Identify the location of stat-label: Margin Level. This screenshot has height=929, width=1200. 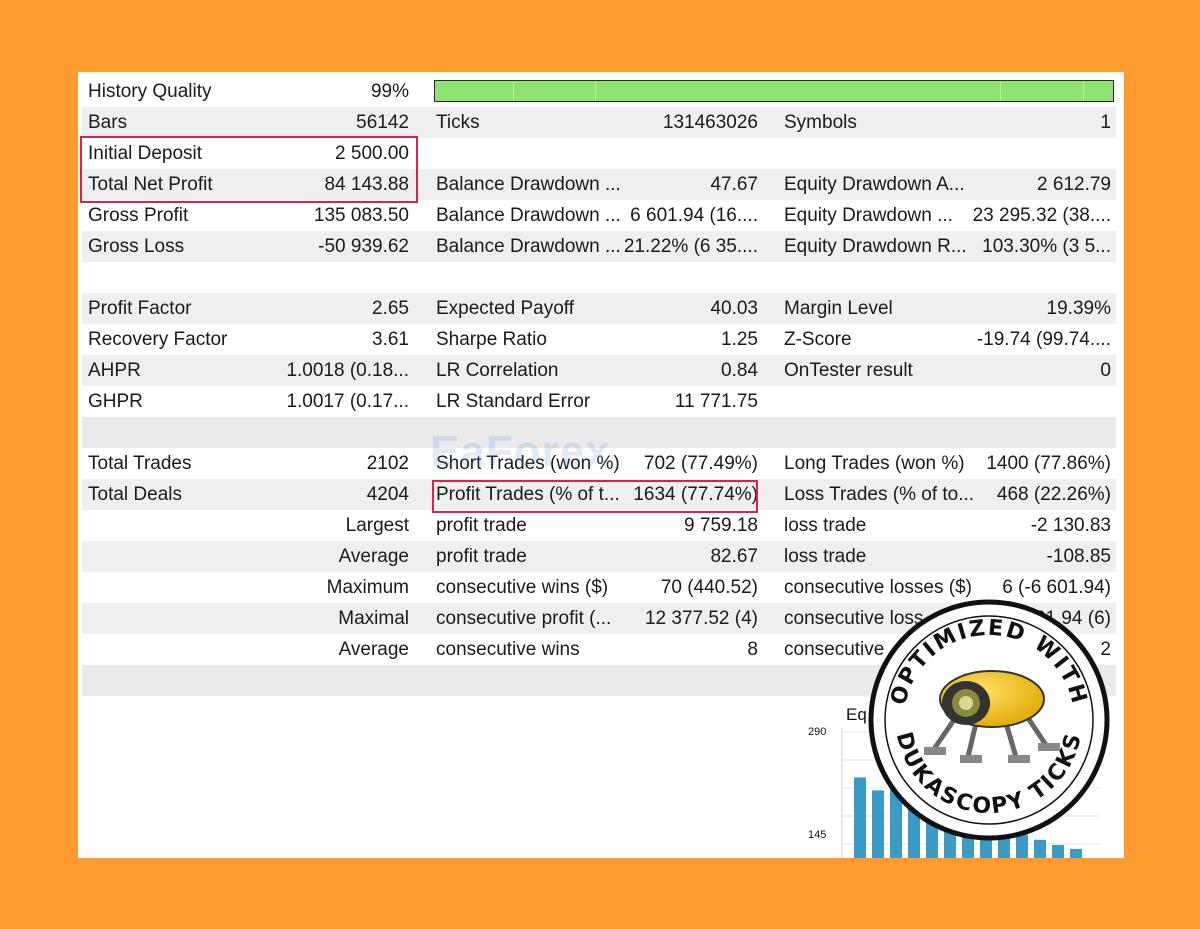
(838, 308).